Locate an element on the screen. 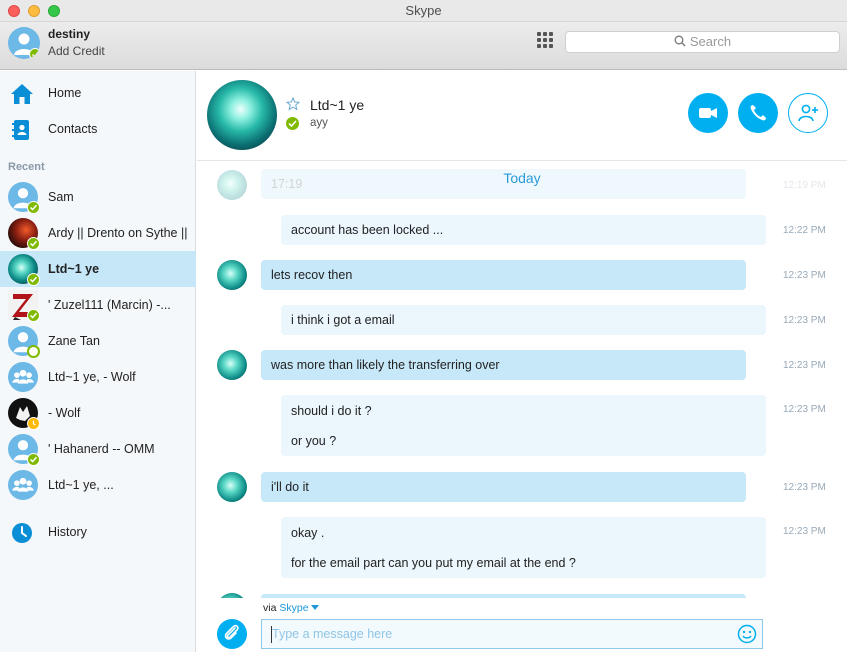  paperclip-icon is located at coordinates (231, 632).